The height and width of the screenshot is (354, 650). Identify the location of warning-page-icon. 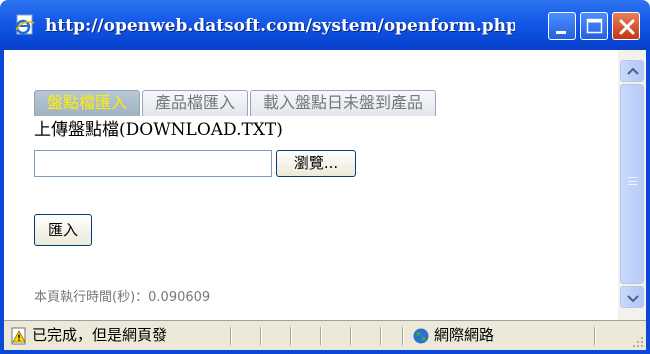
(18, 336).